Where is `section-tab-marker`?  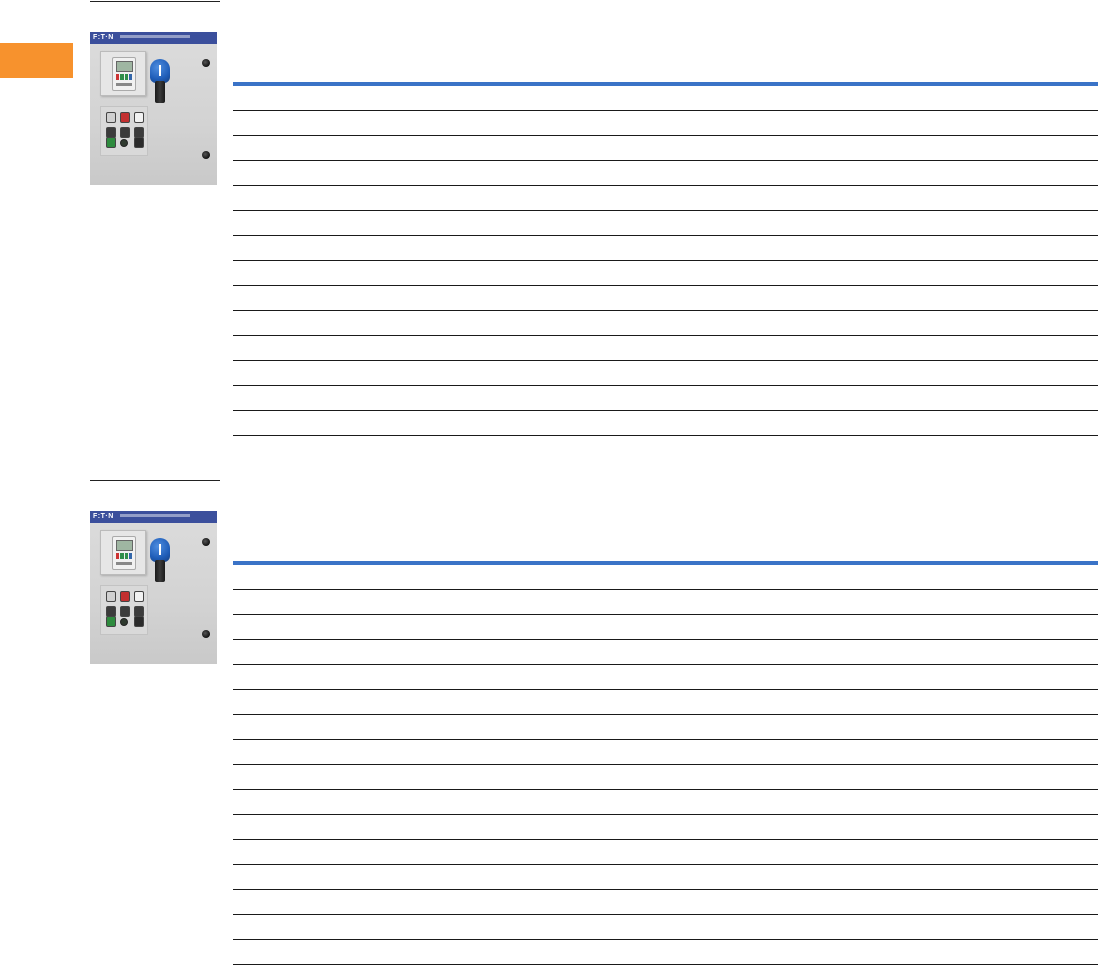
section-tab-marker is located at coordinates (36, 60).